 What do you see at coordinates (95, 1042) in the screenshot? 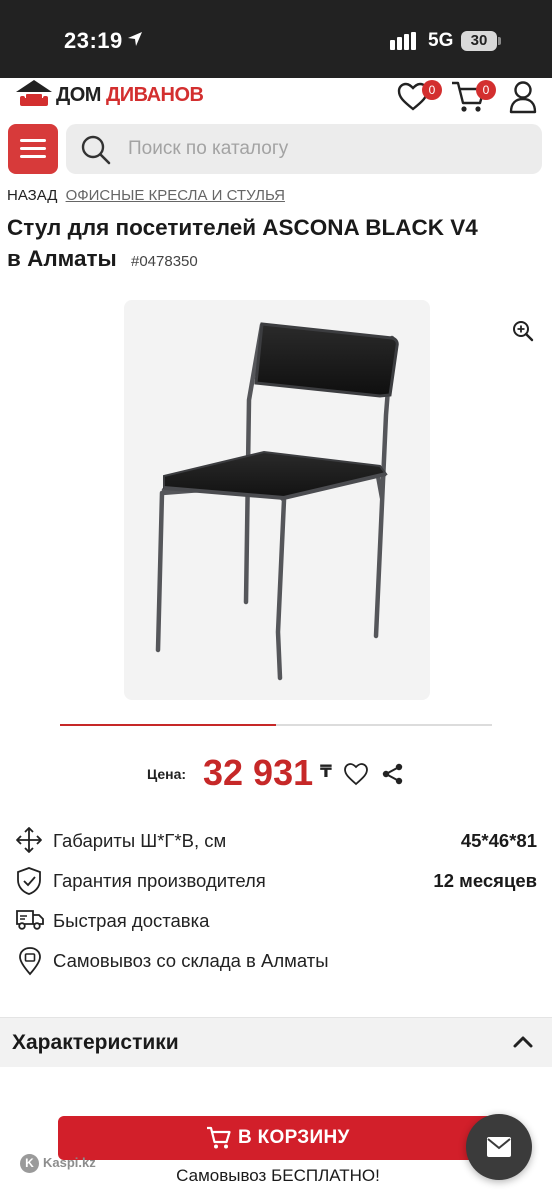
I see `characteristics-title: Характеристики` at bounding box center [95, 1042].